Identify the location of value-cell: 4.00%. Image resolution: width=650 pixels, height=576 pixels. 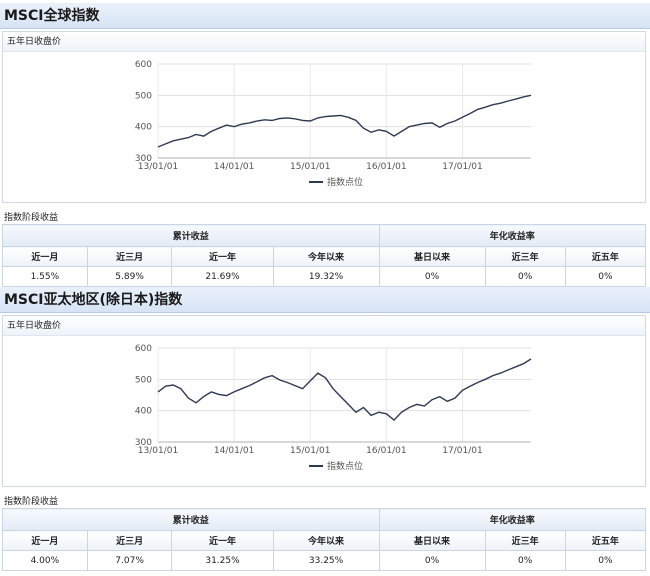
(45, 560).